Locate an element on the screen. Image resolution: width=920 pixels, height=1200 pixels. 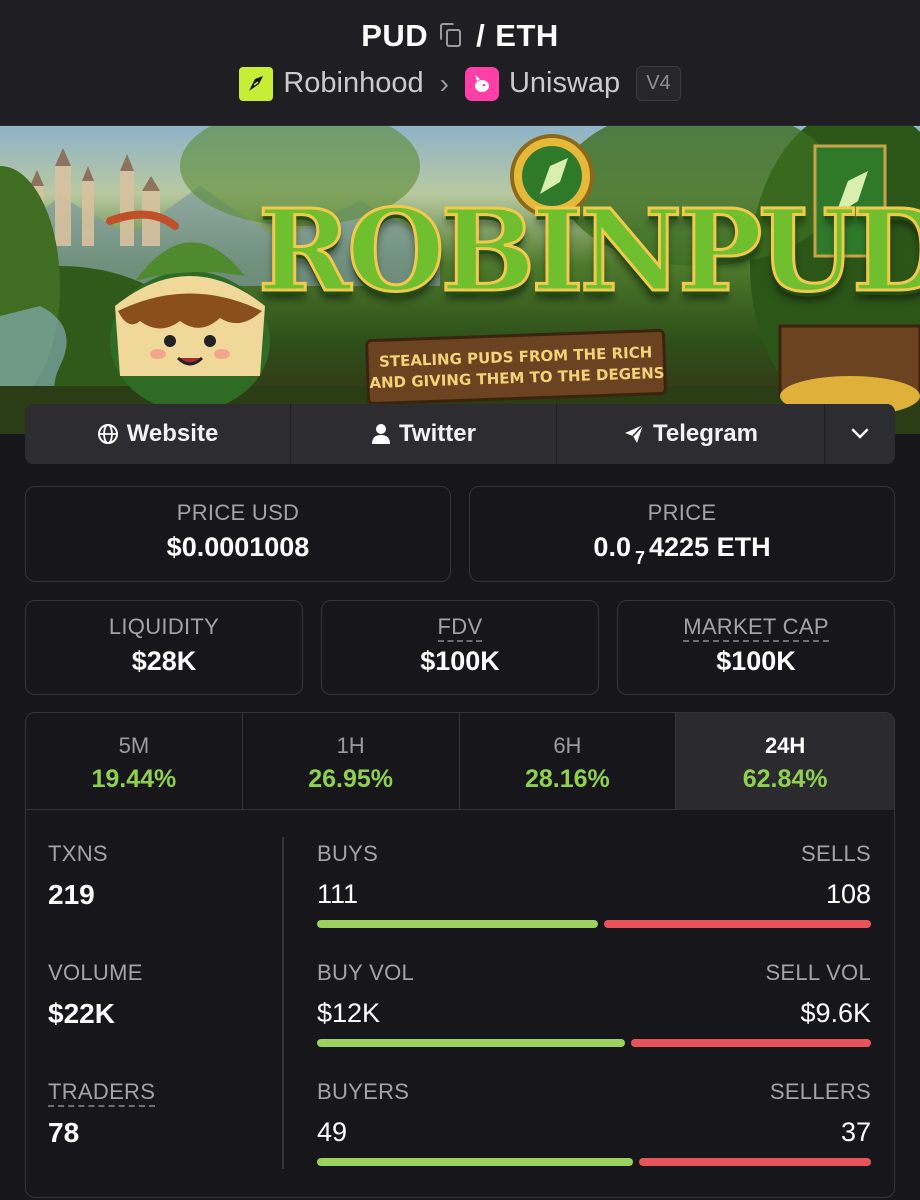
sellers-label: SELLERS is located at coordinates (820, 1091).